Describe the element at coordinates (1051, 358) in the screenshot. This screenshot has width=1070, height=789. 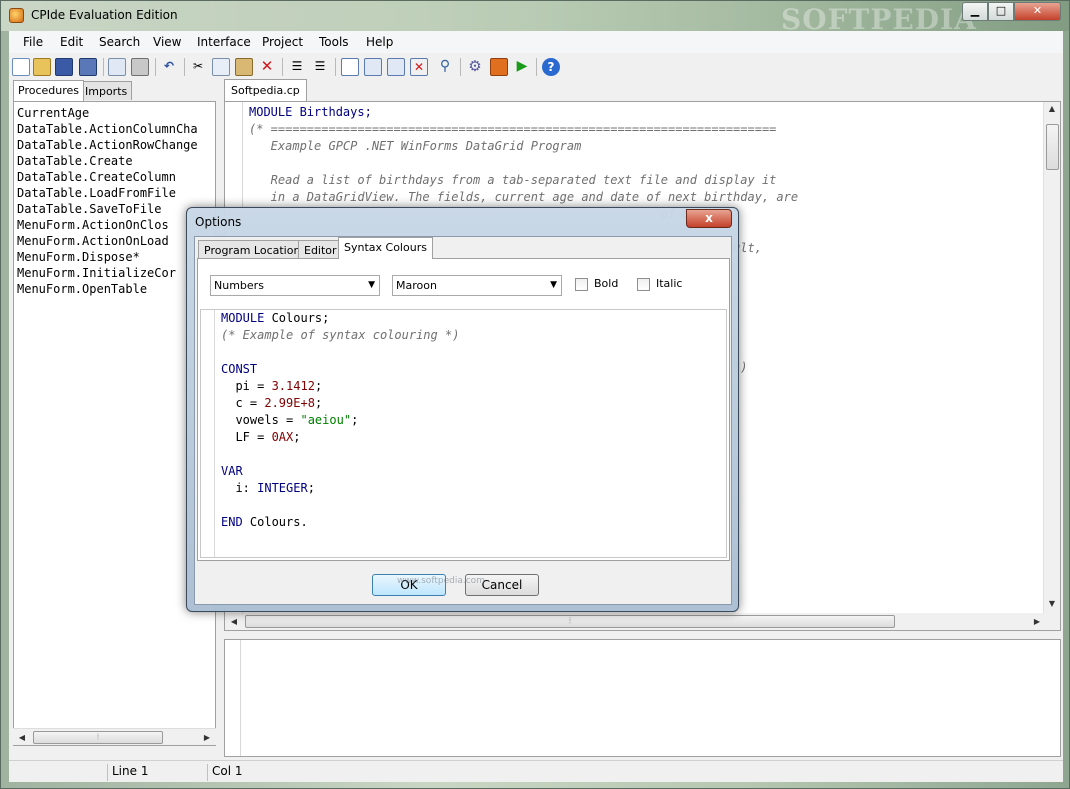
I see `editor-vertical-scrollbar: ▲ ▼` at that location.